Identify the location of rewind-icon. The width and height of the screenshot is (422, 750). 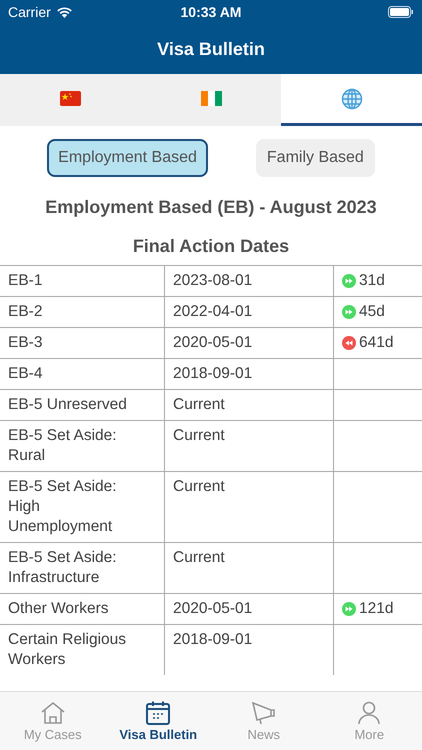
(349, 343).